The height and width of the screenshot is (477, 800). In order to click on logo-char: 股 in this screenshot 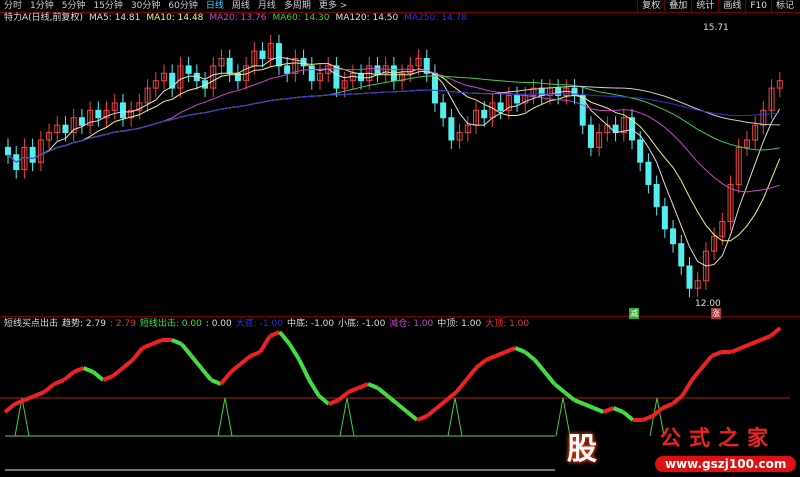, I will do `click(582, 449)`.